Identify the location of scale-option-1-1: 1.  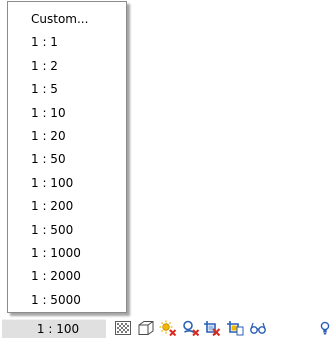
(67, 42).